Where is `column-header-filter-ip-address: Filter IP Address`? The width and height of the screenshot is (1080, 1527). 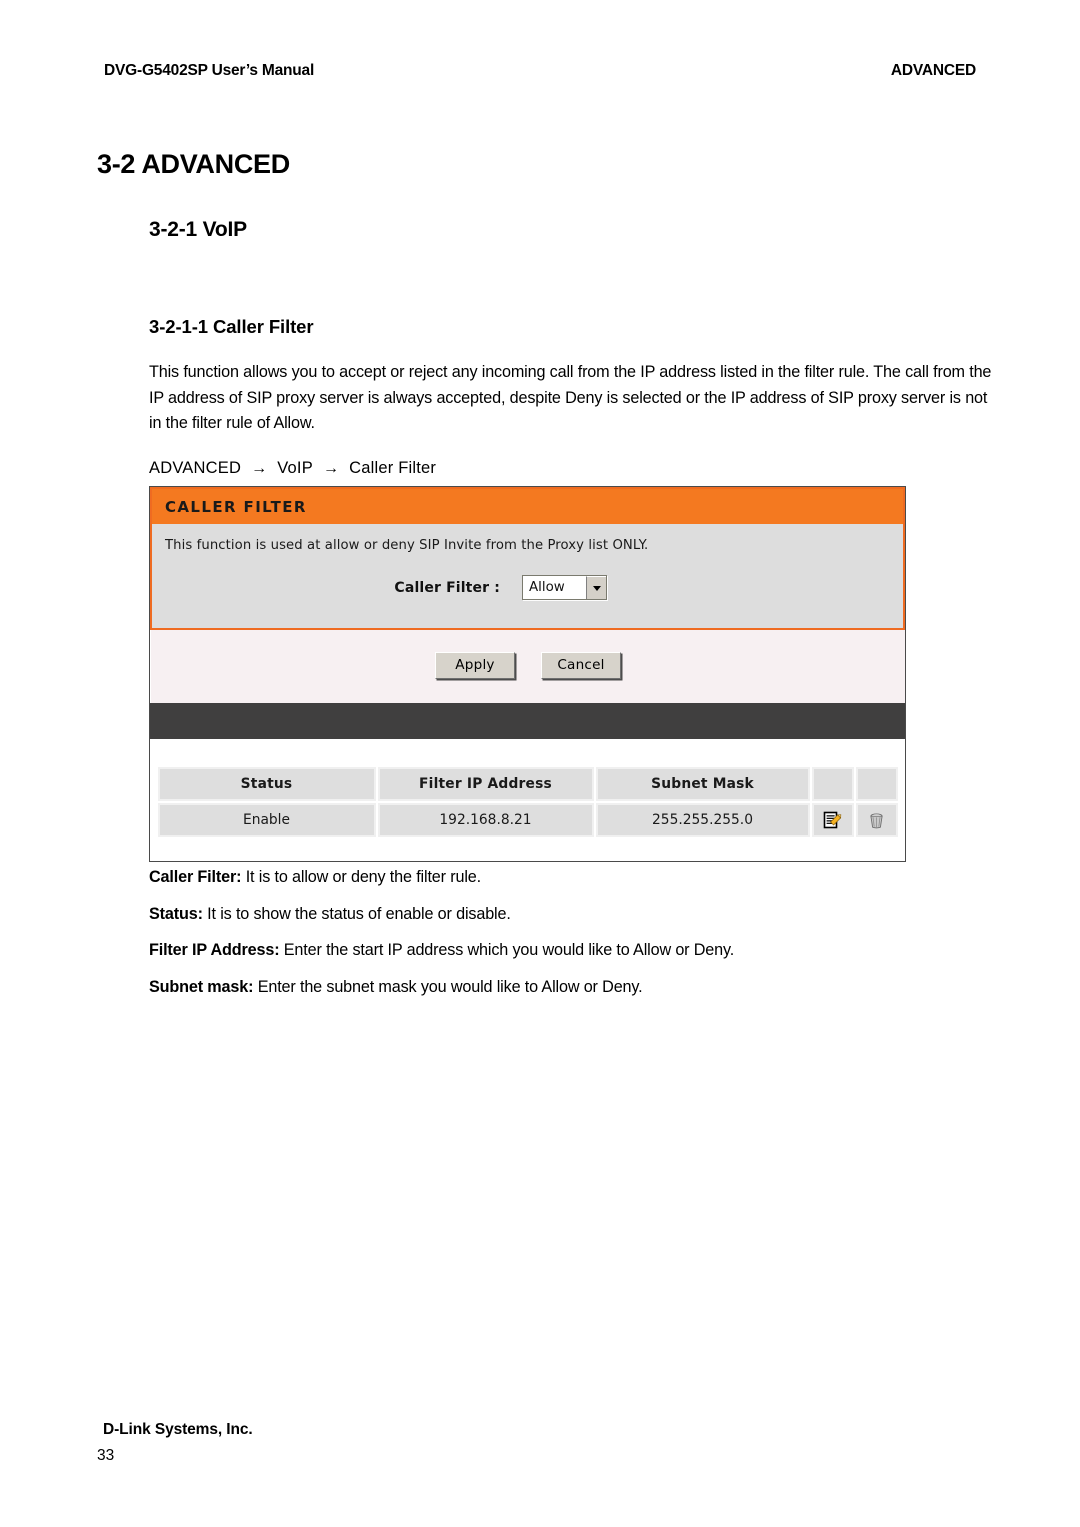 column-header-filter-ip-address: Filter IP Address is located at coordinates (485, 784).